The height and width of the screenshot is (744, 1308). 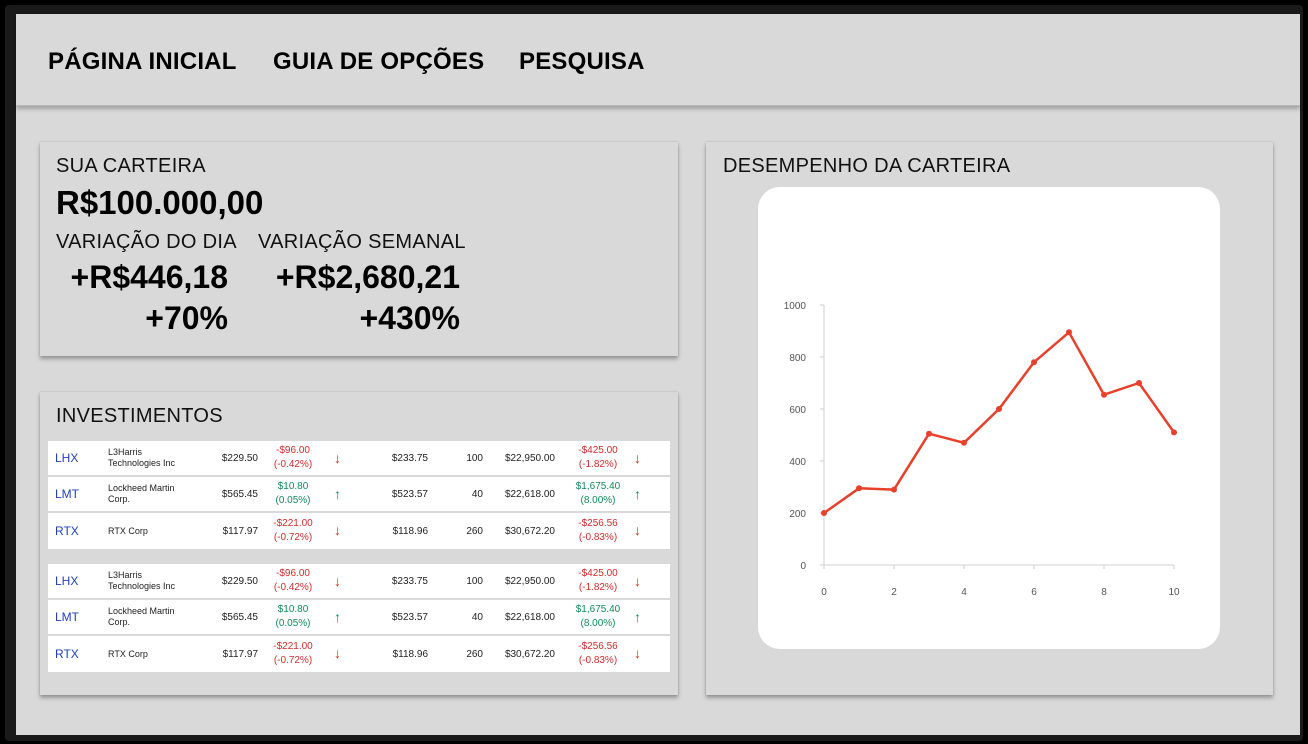 I want to click on quantity: 260, so click(x=474, y=531).